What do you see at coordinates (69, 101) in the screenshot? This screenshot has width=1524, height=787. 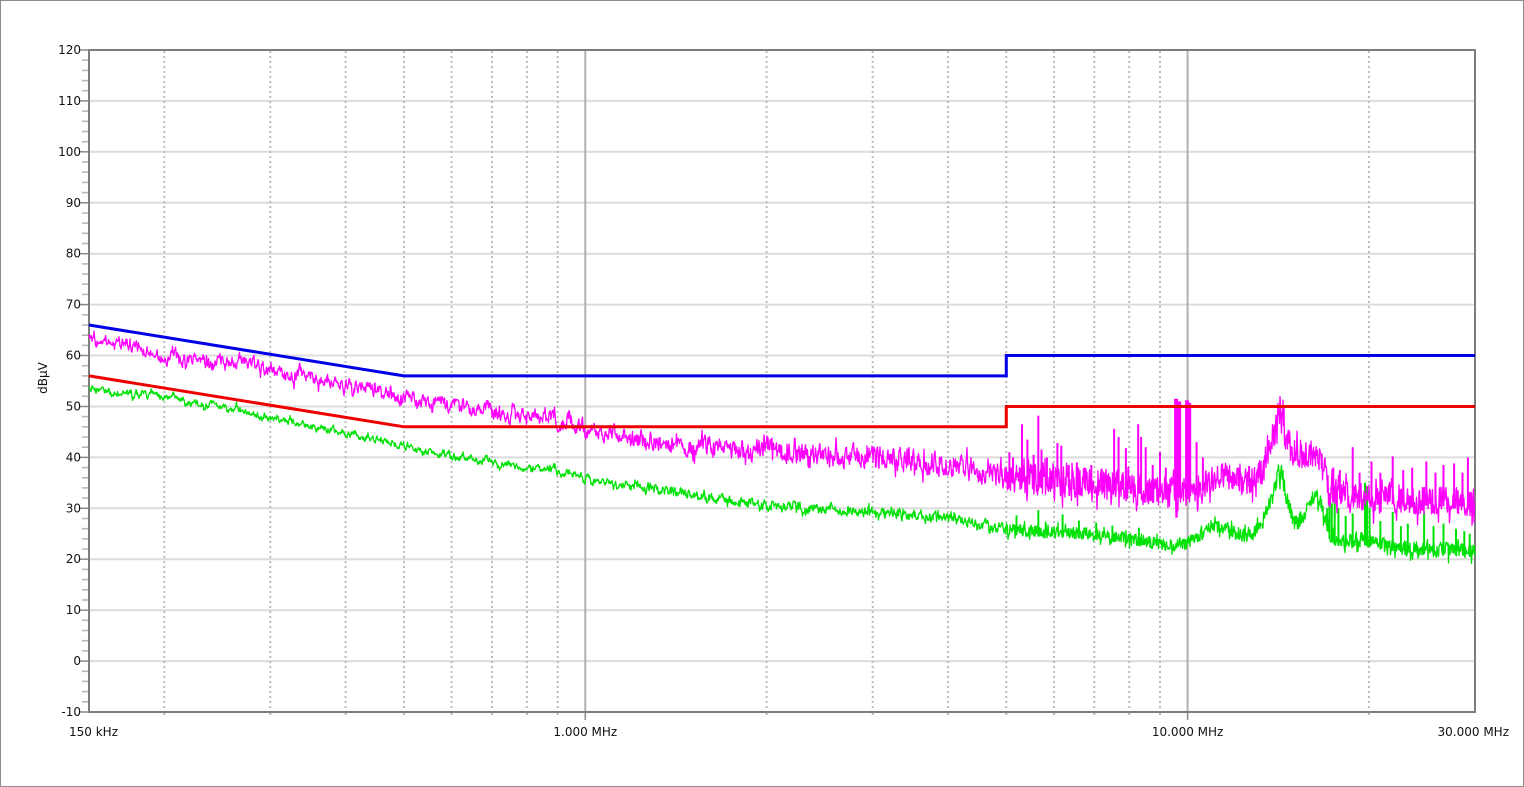 I see `y-tick-label: 110` at bounding box center [69, 101].